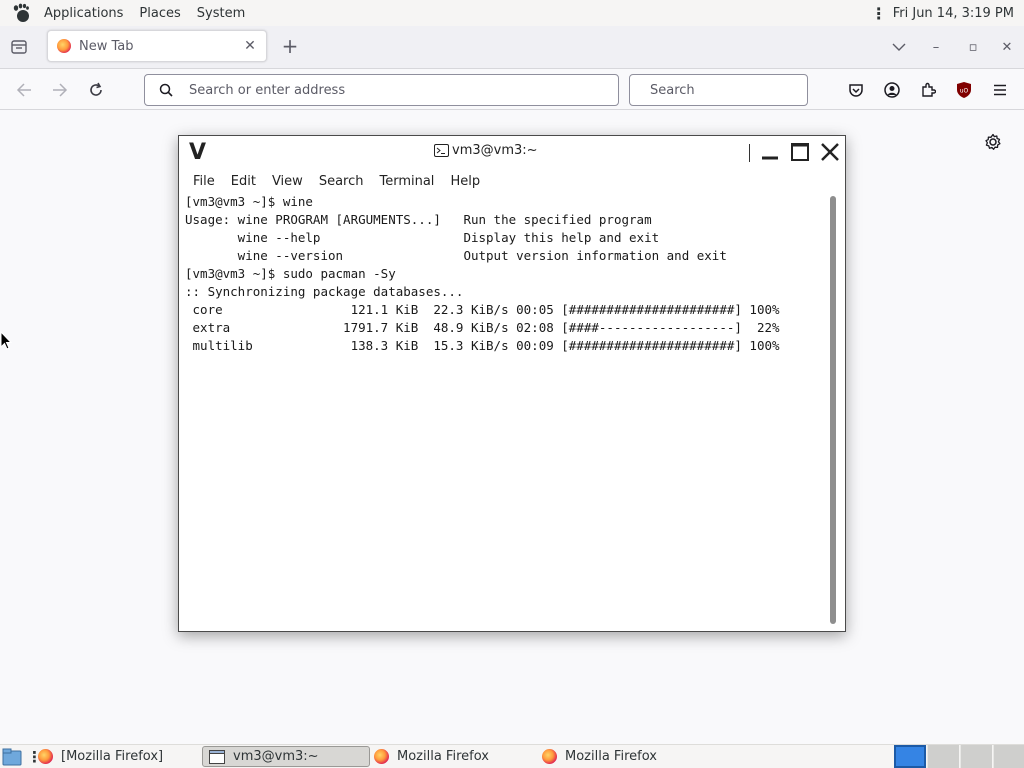 The height and width of the screenshot is (768, 1024). Describe the element at coordinates (21, 13) in the screenshot. I see `gnome-foot-icon` at that location.